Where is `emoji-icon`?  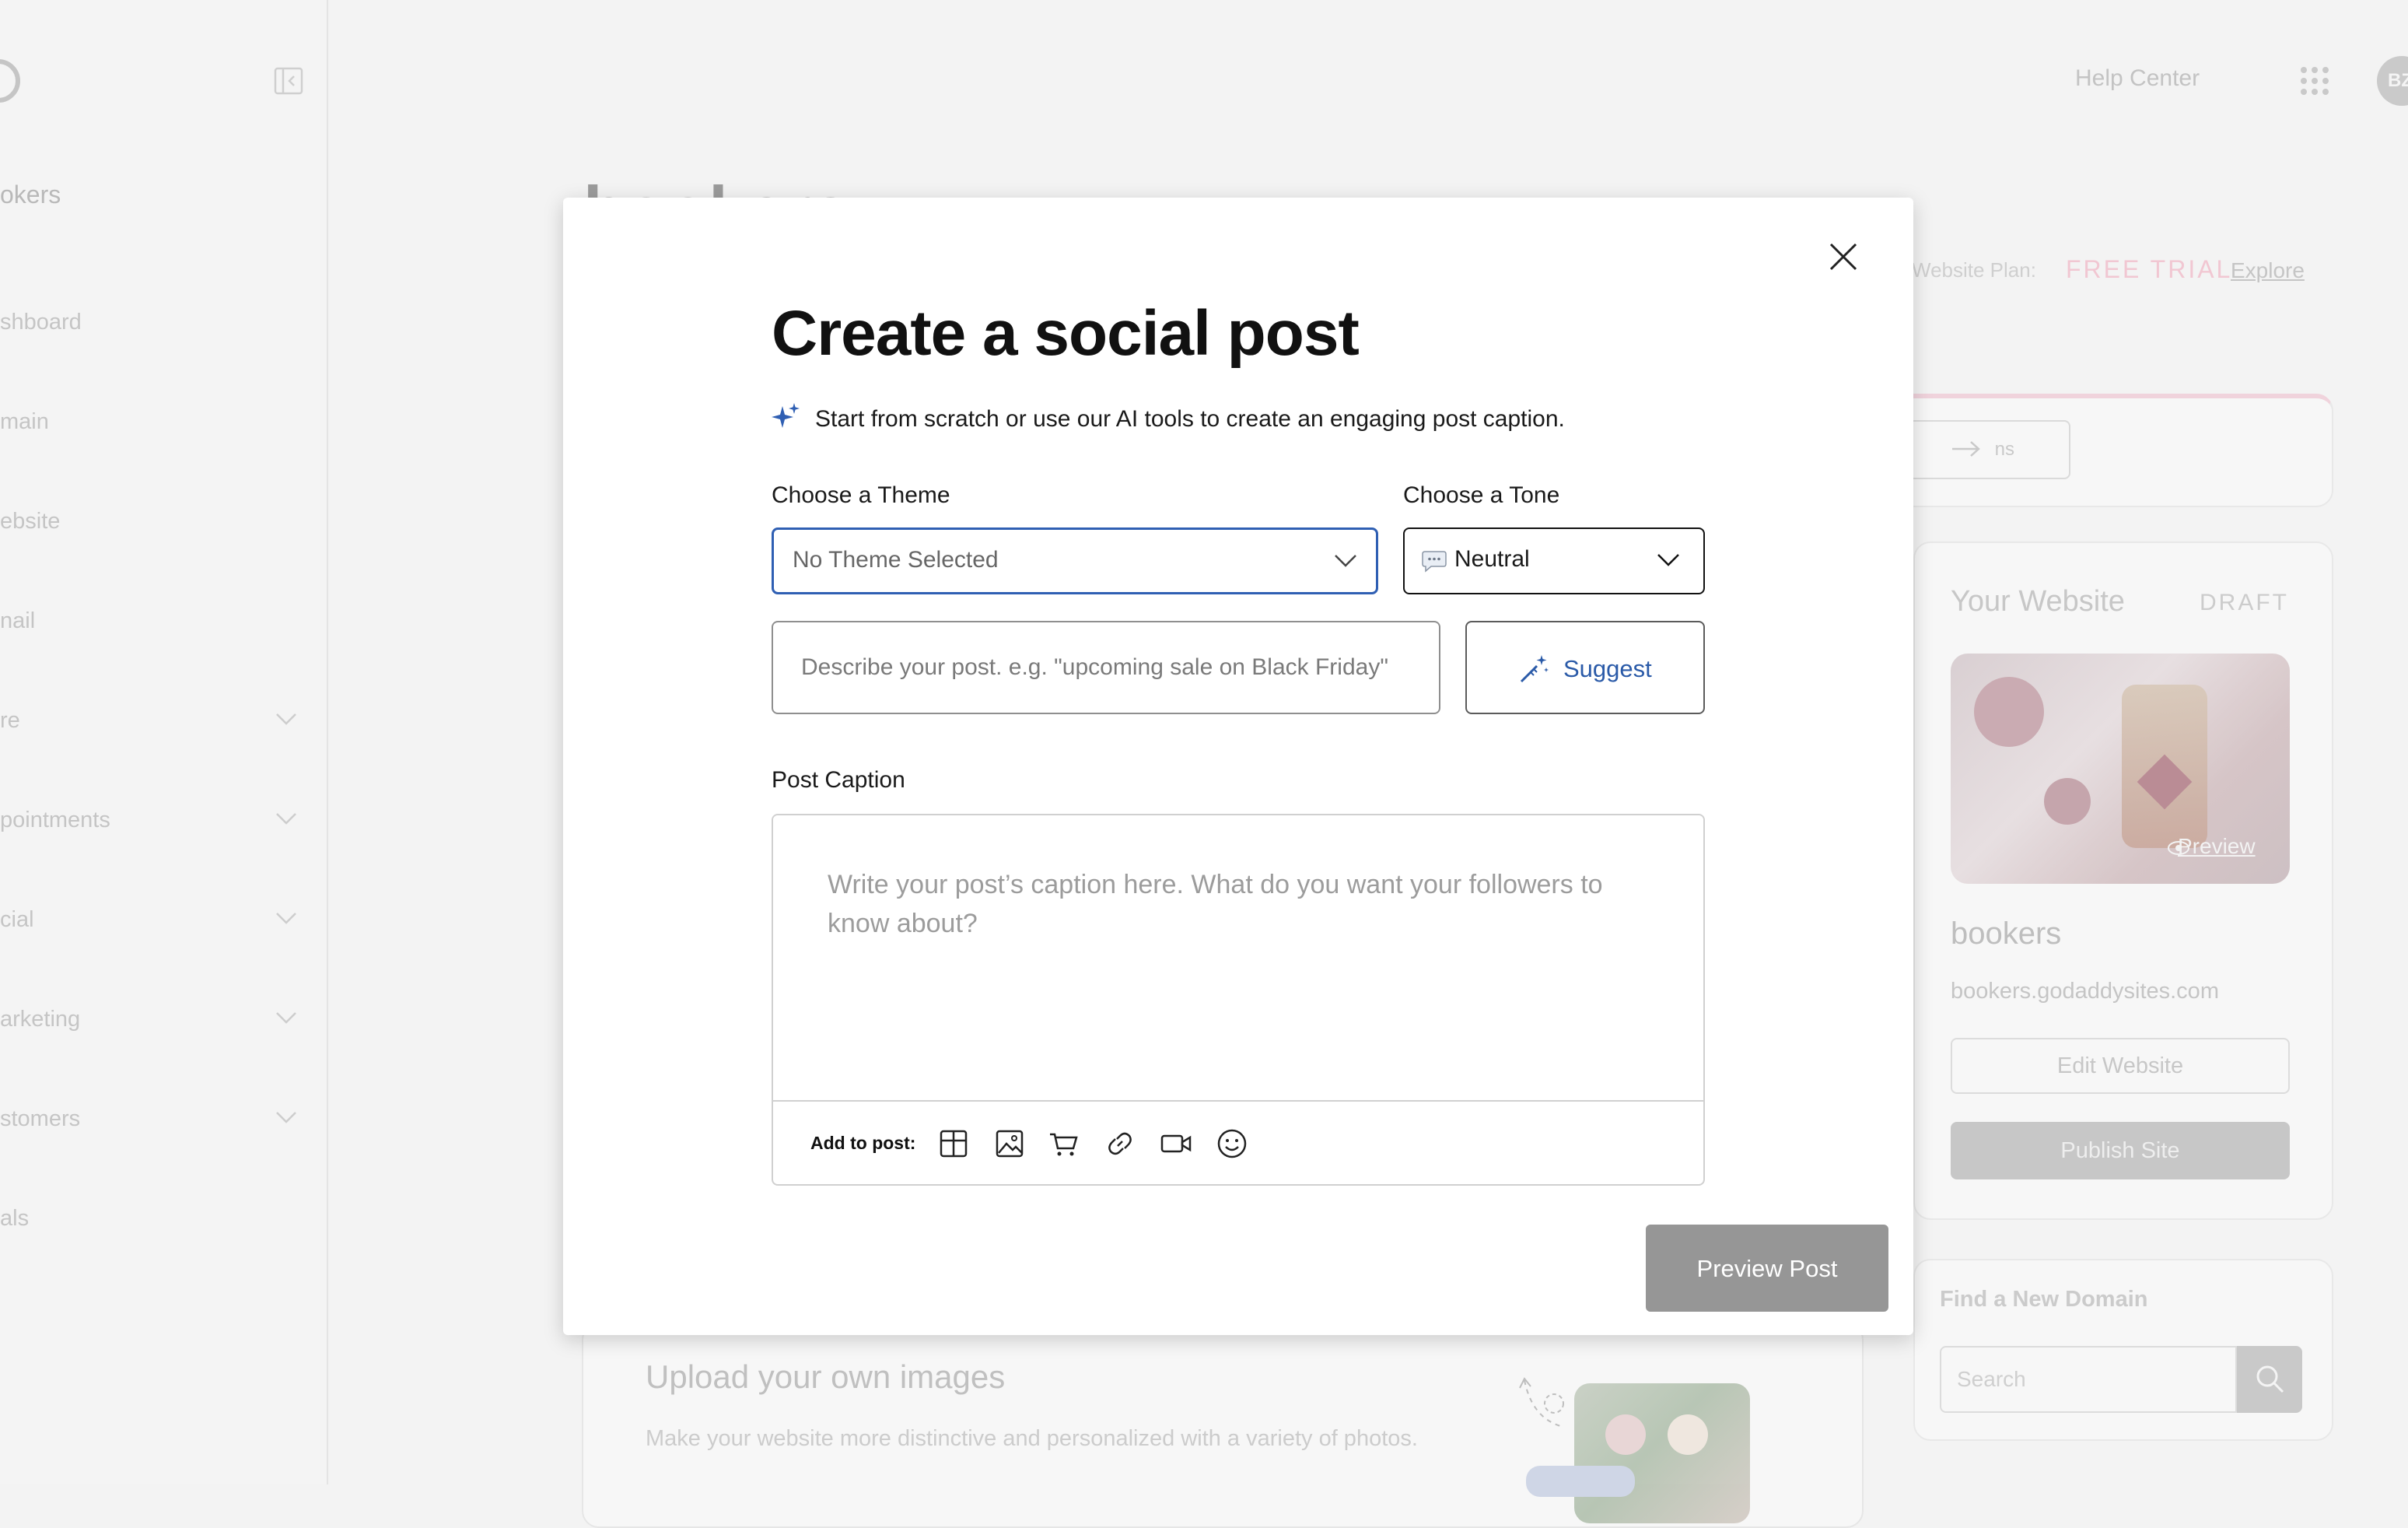 emoji-icon is located at coordinates (1232, 1144).